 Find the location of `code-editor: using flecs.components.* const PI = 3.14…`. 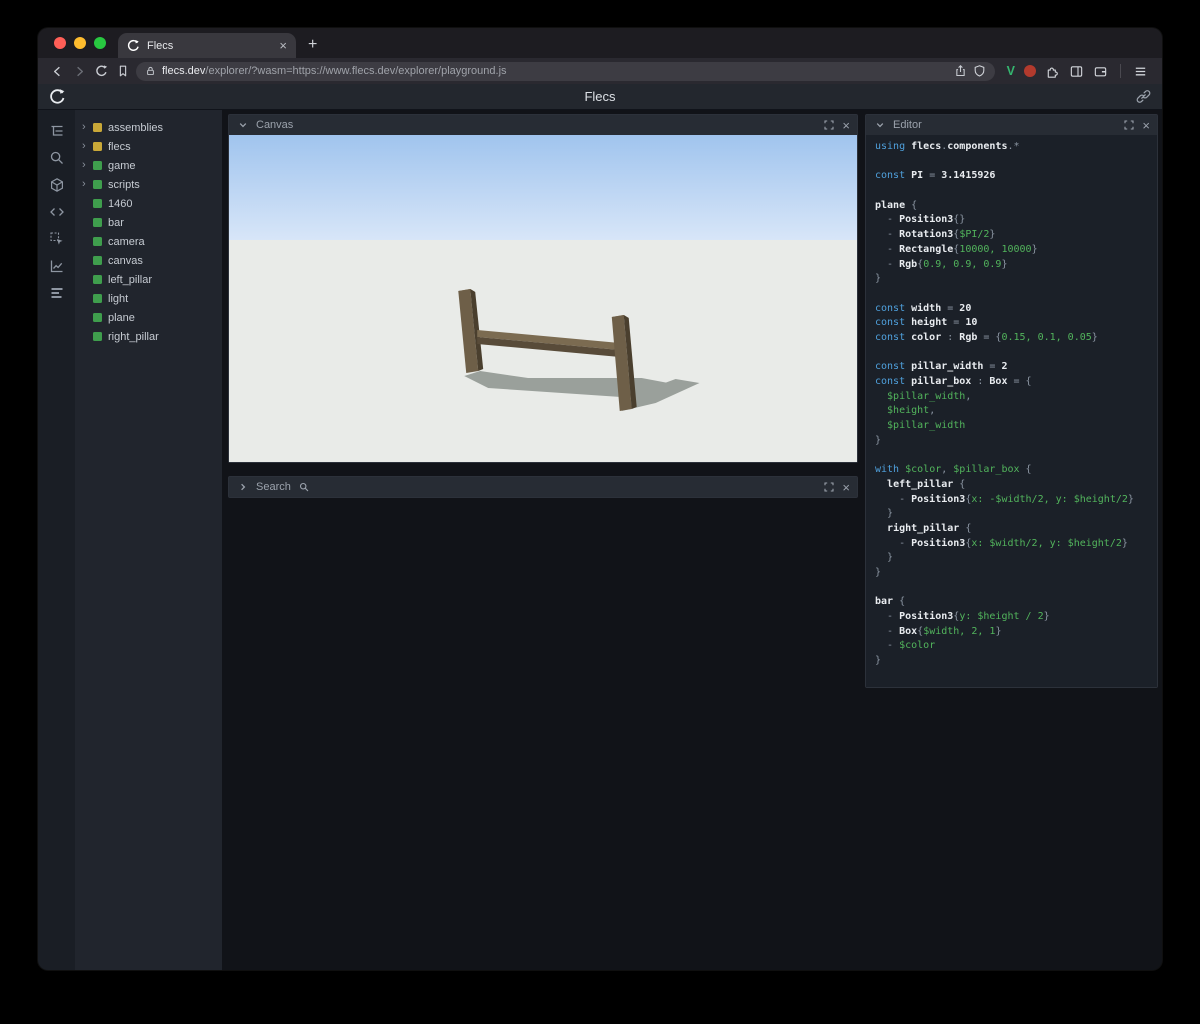

code-editor: using flecs.components.* const PI = 3.14… is located at coordinates (1011, 411).